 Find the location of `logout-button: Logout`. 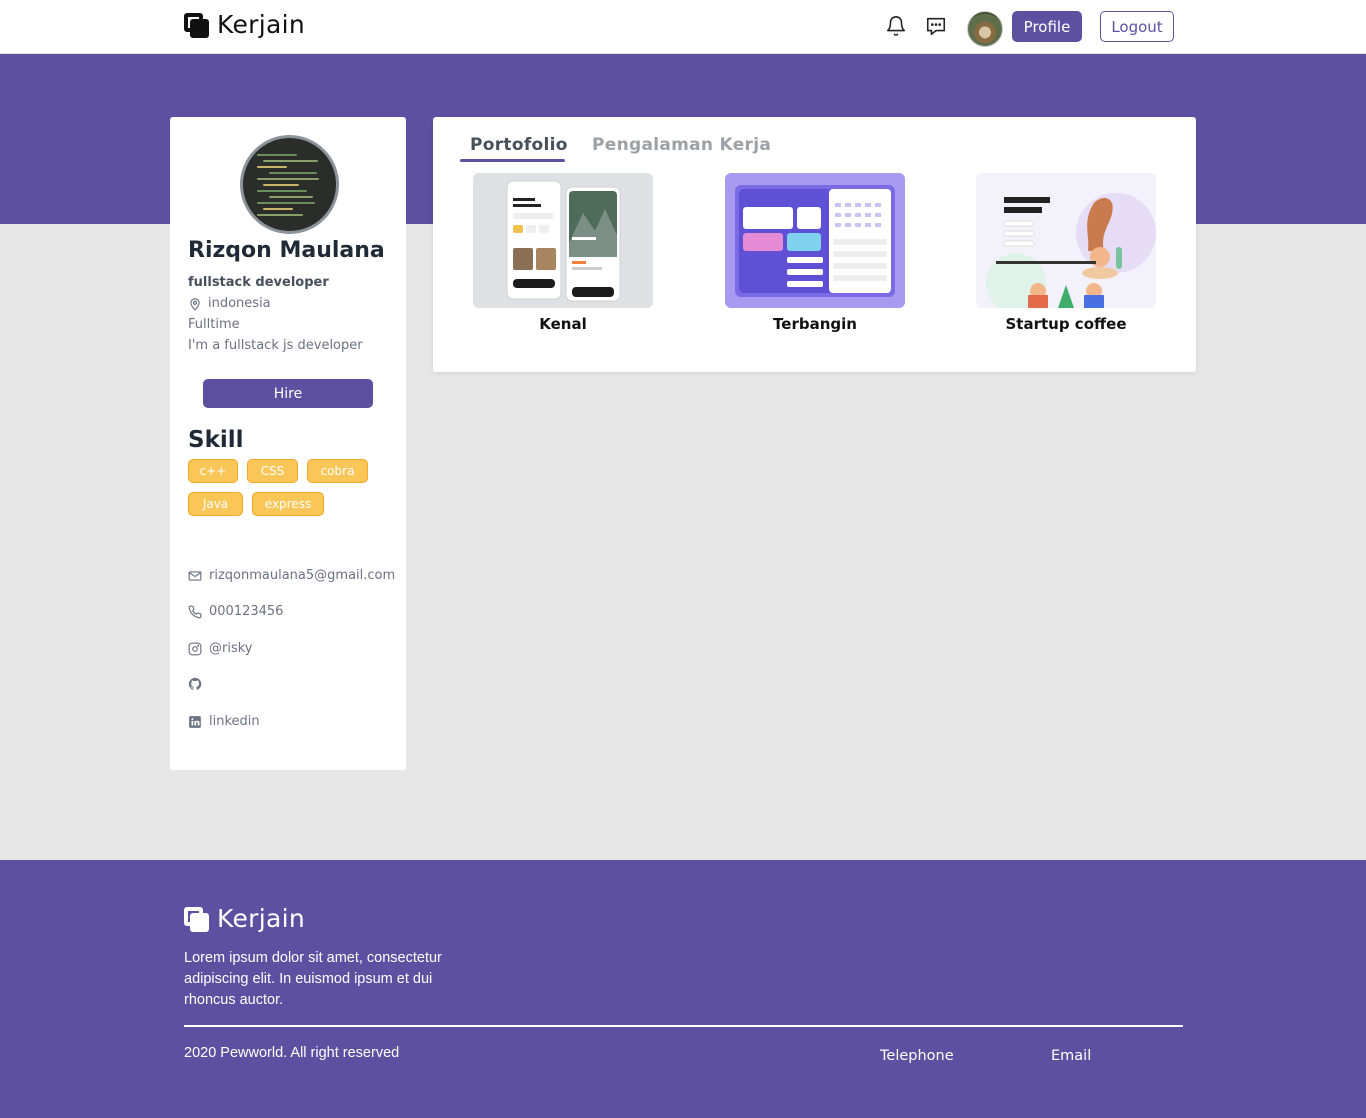

logout-button: Logout is located at coordinates (1137, 26).